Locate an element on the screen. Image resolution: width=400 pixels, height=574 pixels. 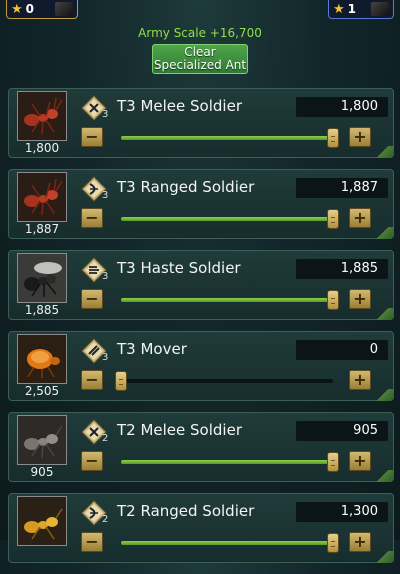
troop-name: T3 Mover is located at coordinates (152, 349).